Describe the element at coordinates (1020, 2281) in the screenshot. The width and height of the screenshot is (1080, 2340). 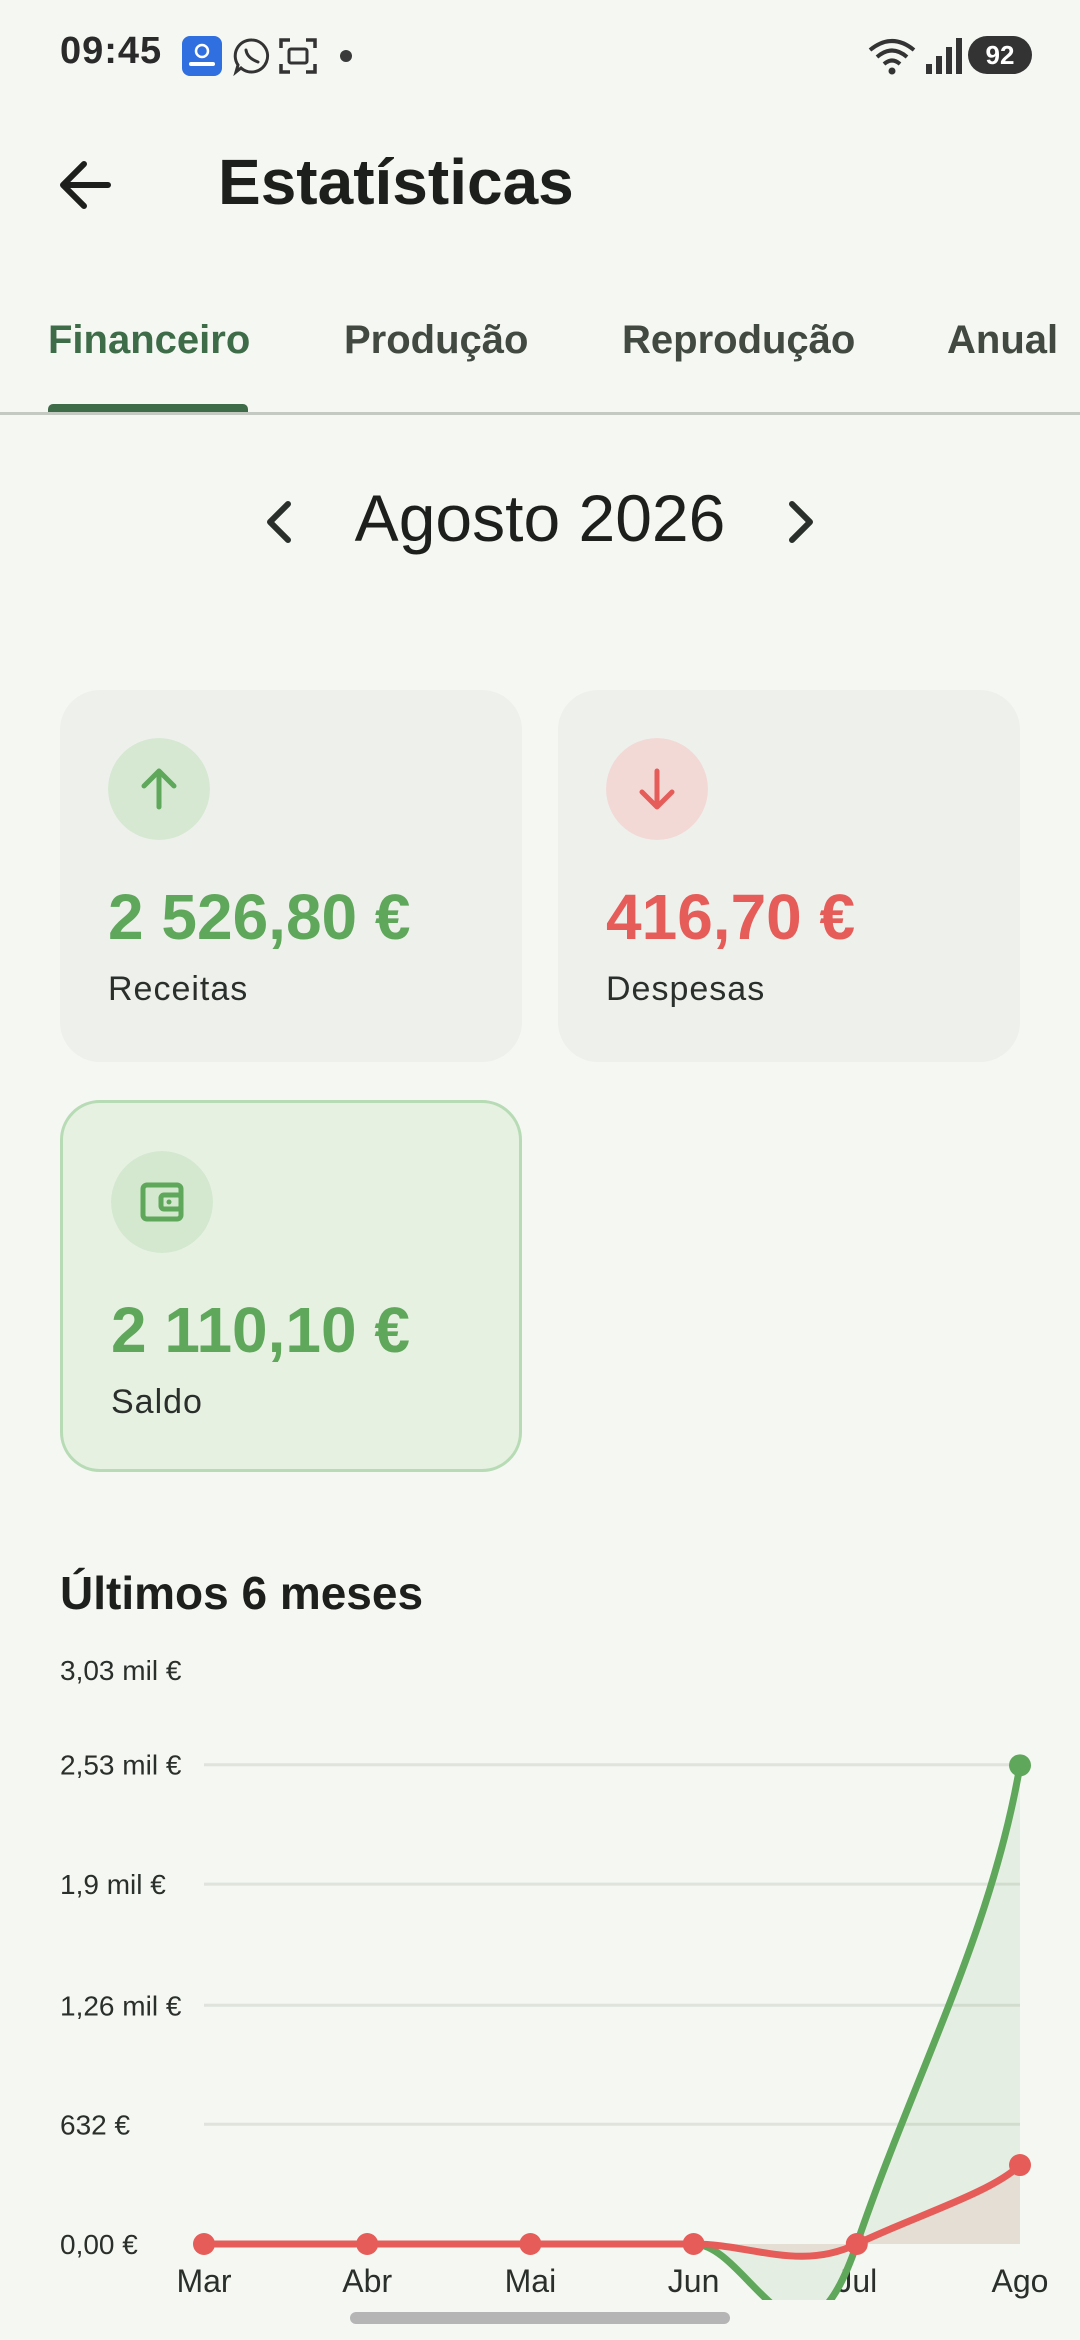
I see `x-tick-label: Ago` at that location.